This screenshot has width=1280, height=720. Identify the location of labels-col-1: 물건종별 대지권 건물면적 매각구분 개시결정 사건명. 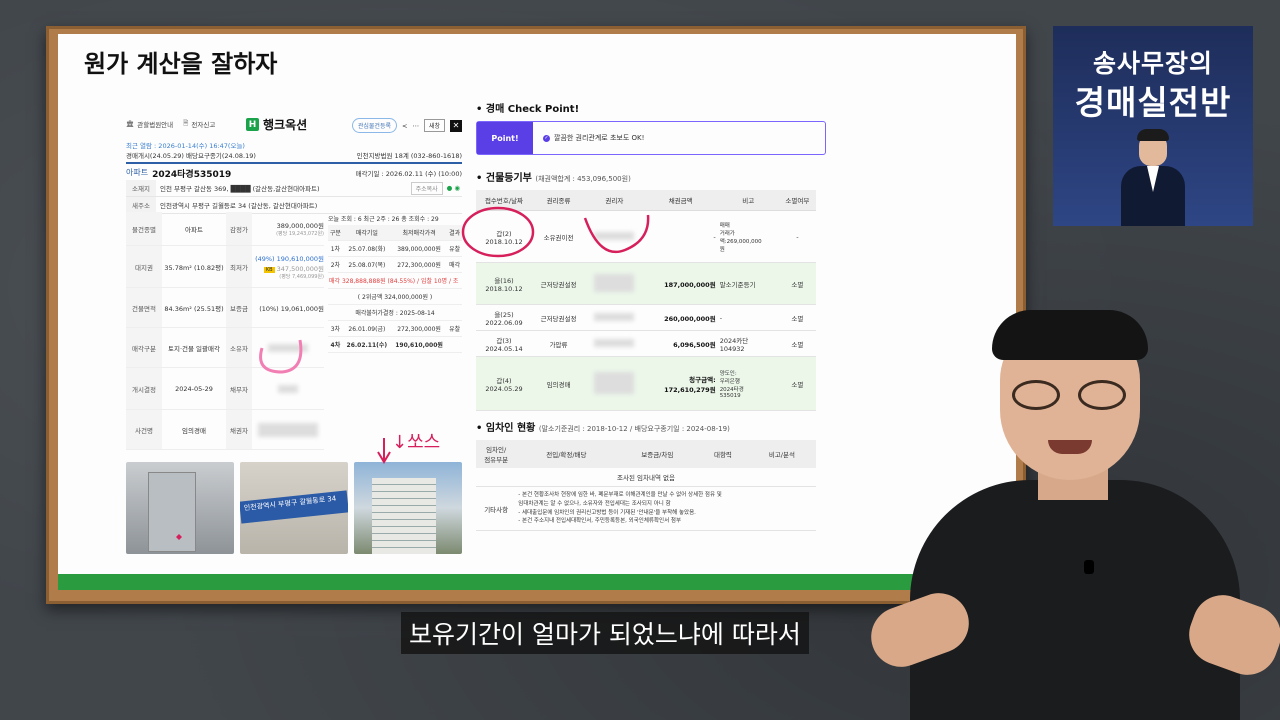
(144, 331).